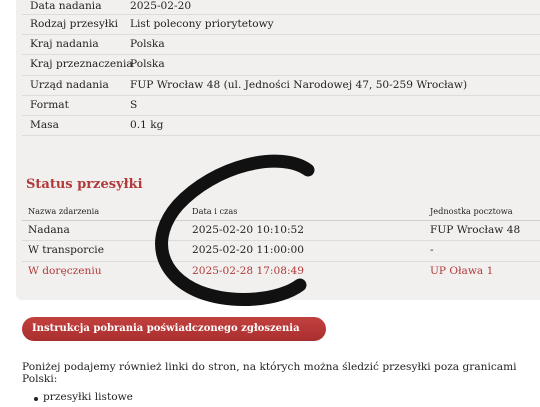 This screenshot has width=540, height=407. What do you see at coordinates (44, 124) in the screenshot?
I see `detail-label: Masa` at bounding box center [44, 124].